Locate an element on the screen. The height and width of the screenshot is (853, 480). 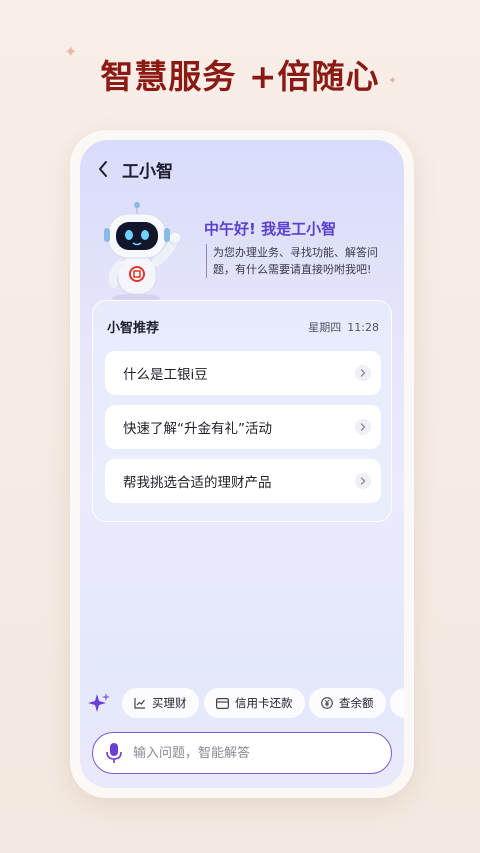
magic-button is located at coordinates (99, 703).